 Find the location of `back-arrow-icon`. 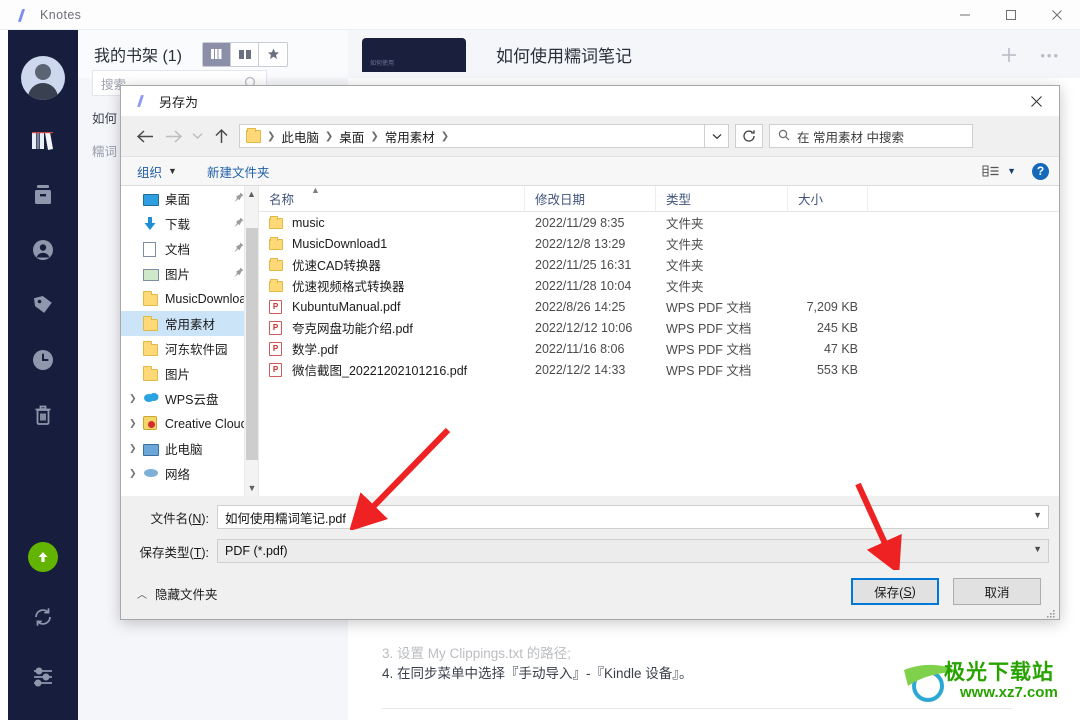

back-arrow-icon is located at coordinates (145, 136).